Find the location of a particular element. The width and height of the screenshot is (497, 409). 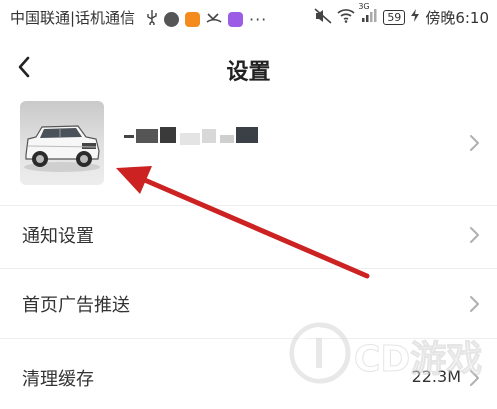

battery-indicator: 59 is located at coordinates (394, 17).